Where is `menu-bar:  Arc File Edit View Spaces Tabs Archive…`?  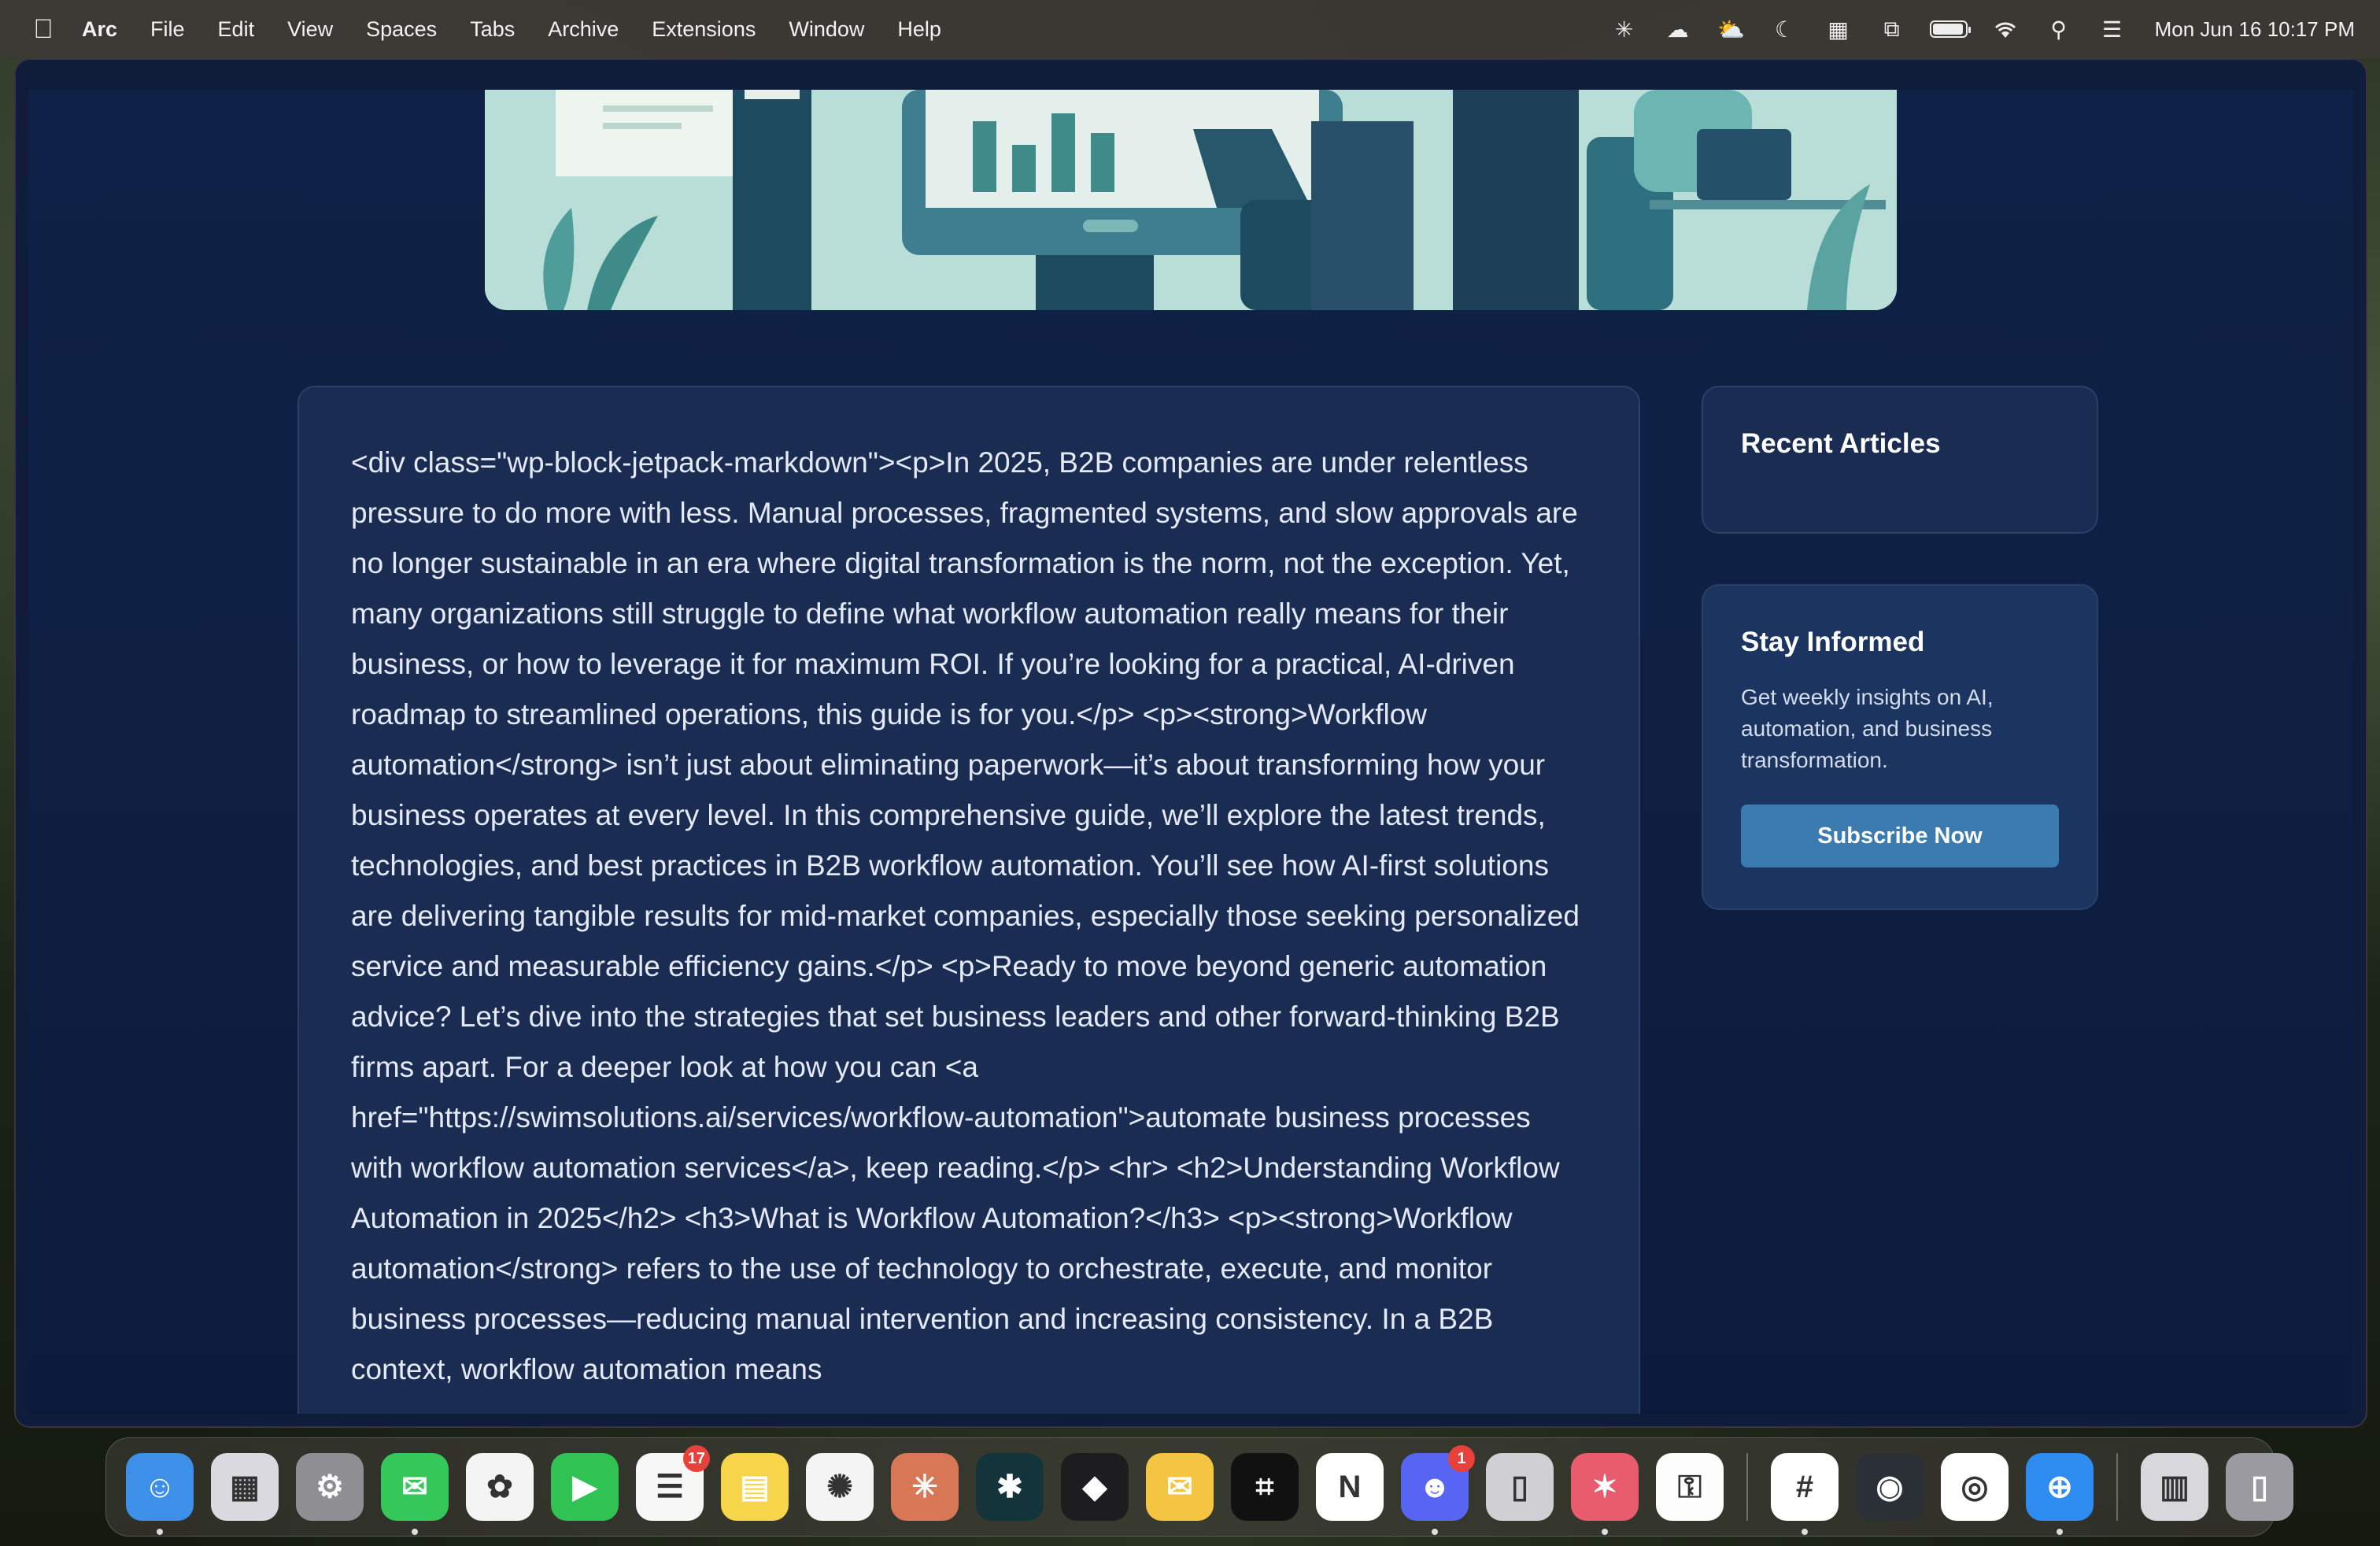
menu-bar:  Arc File Edit View Spaces Tabs Archive… is located at coordinates (1190, 29).